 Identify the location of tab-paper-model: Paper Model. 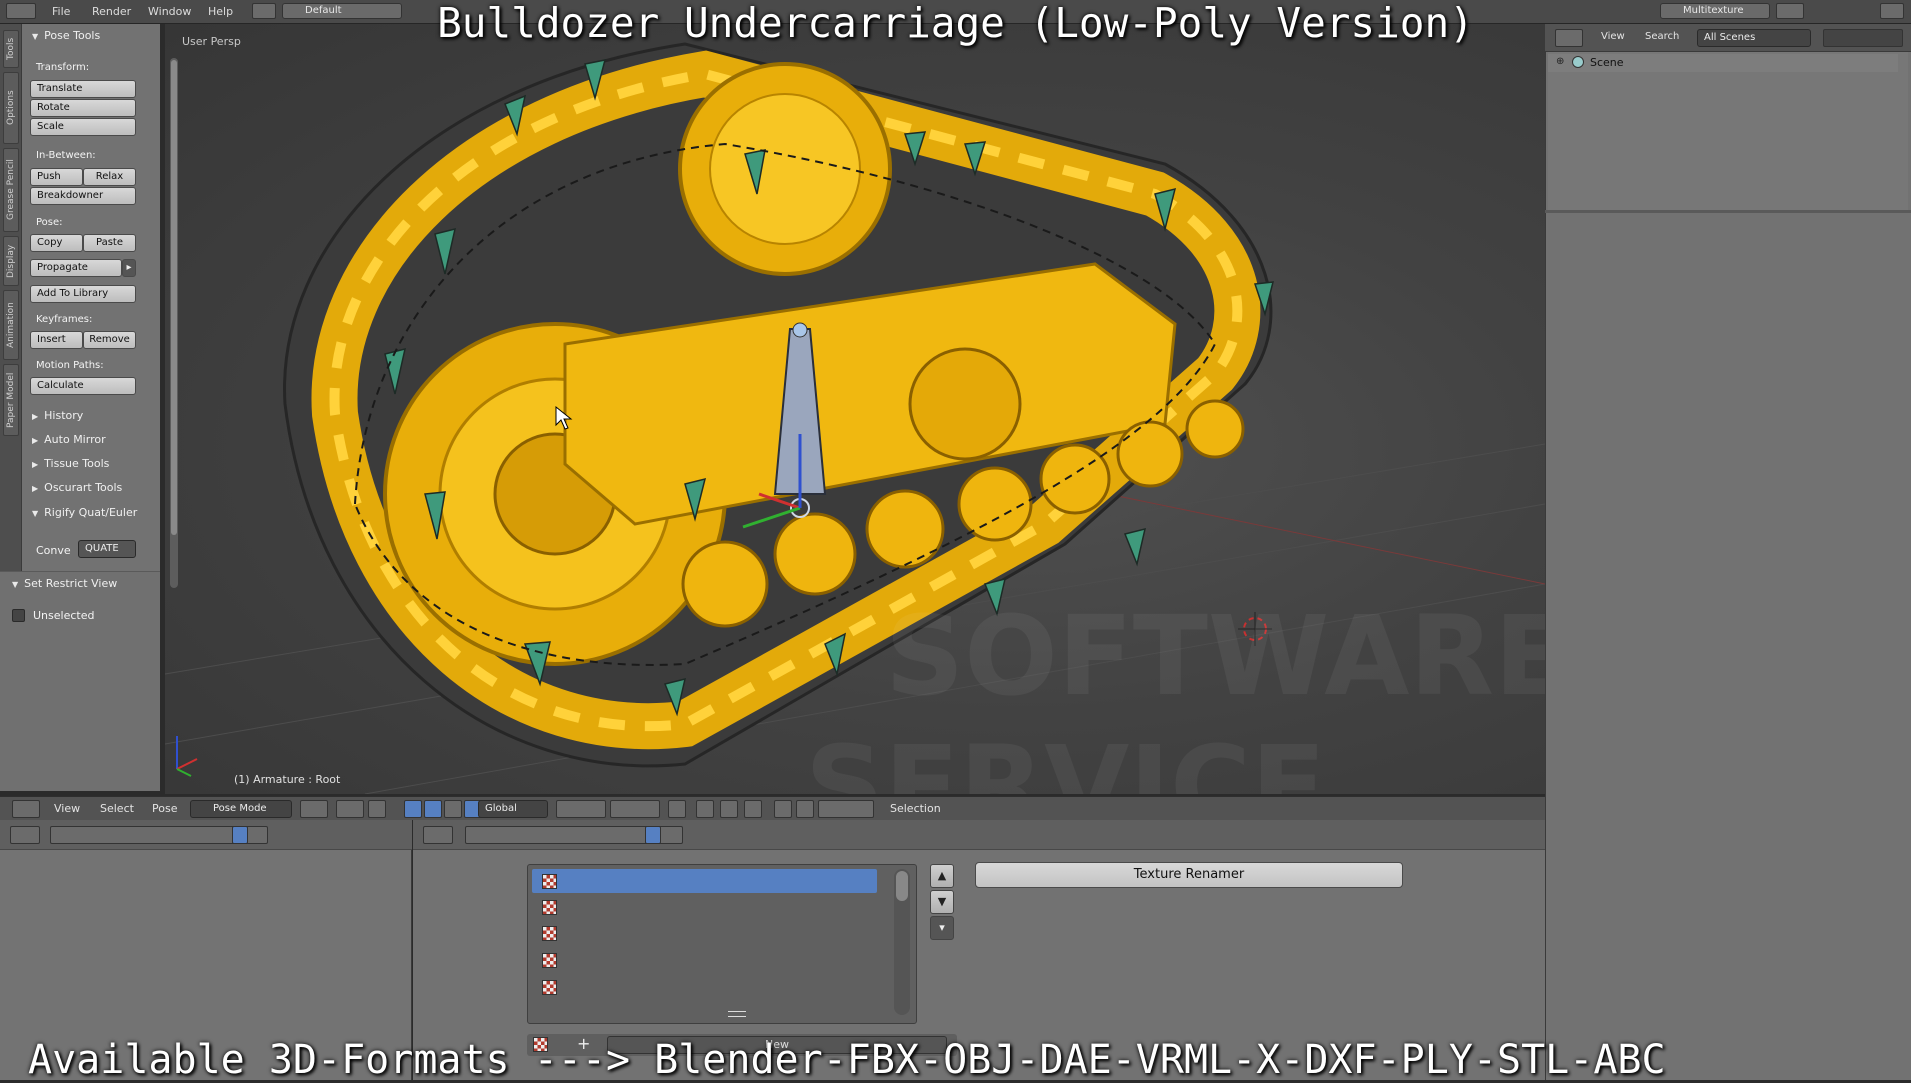
(11, 400).